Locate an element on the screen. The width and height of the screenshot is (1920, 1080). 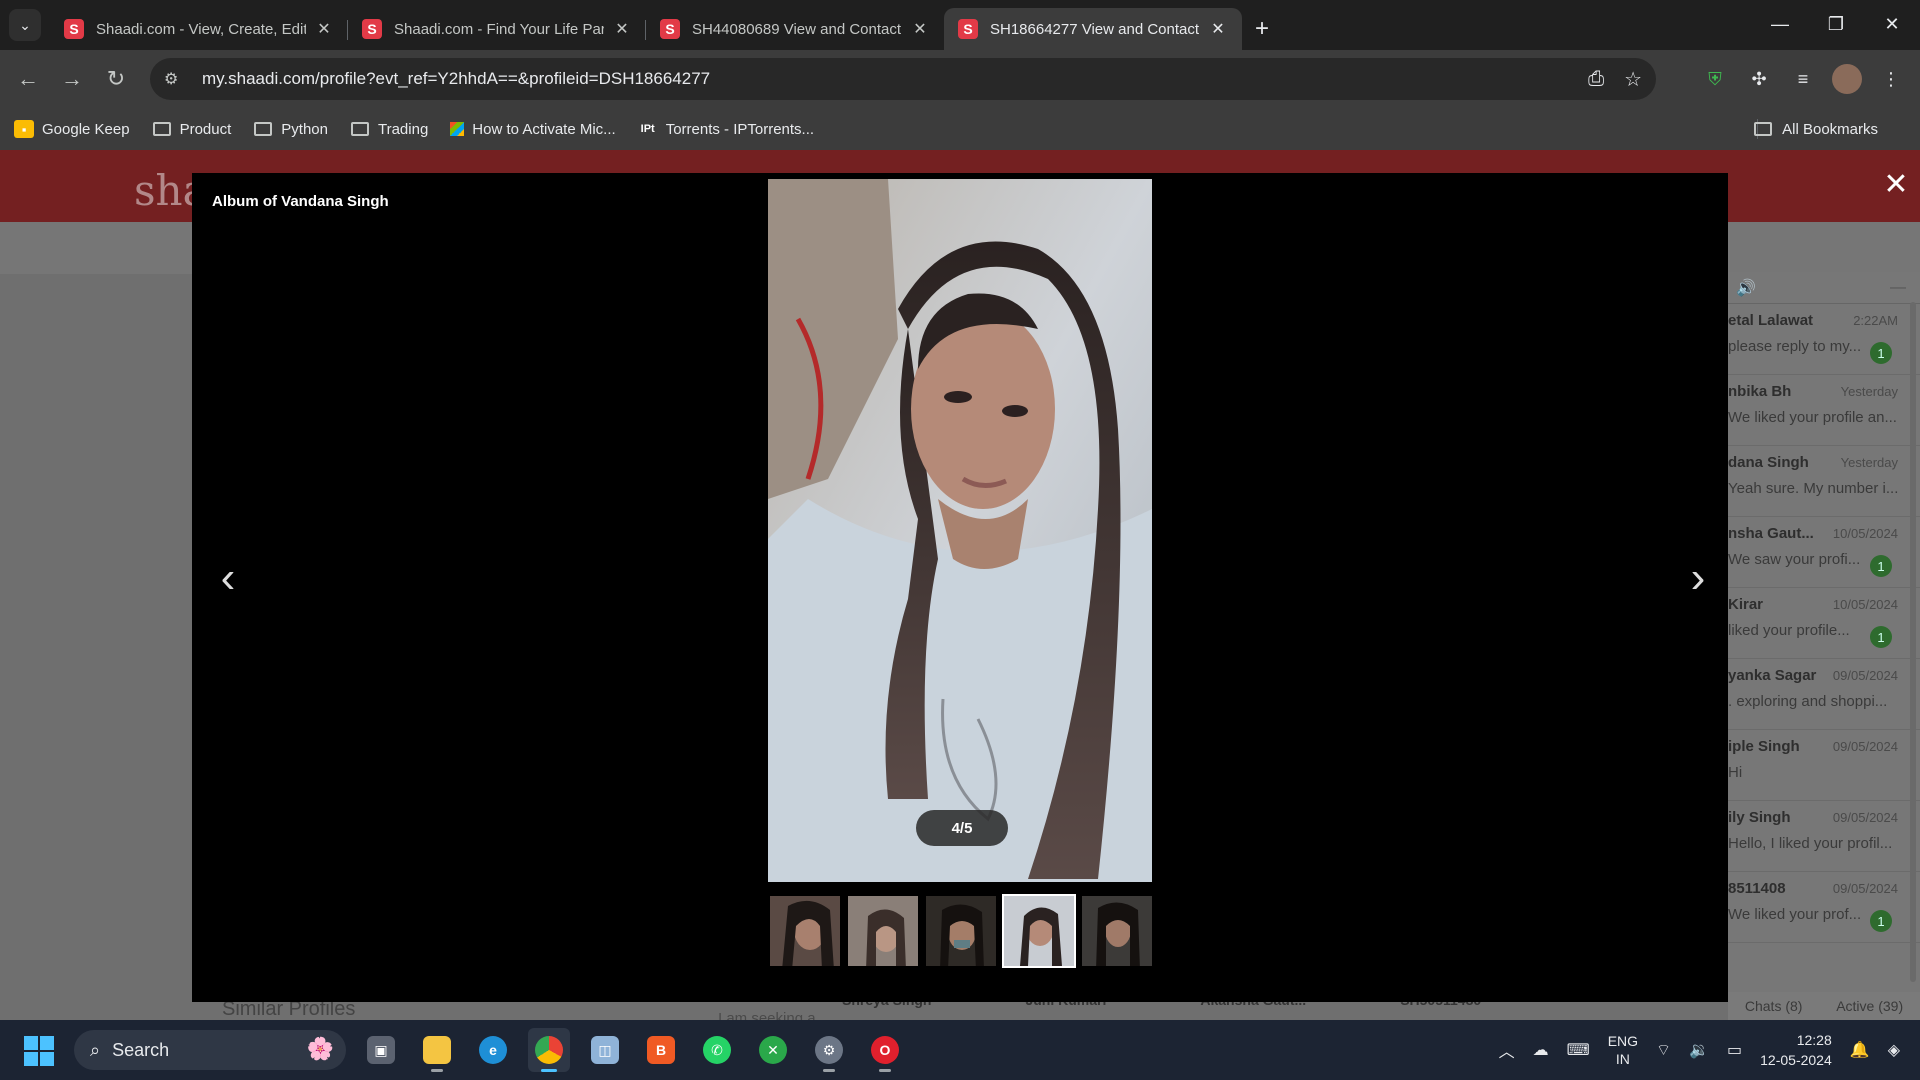
bookmark-label: All Bookmarks is located at coordinates (1830, 129).